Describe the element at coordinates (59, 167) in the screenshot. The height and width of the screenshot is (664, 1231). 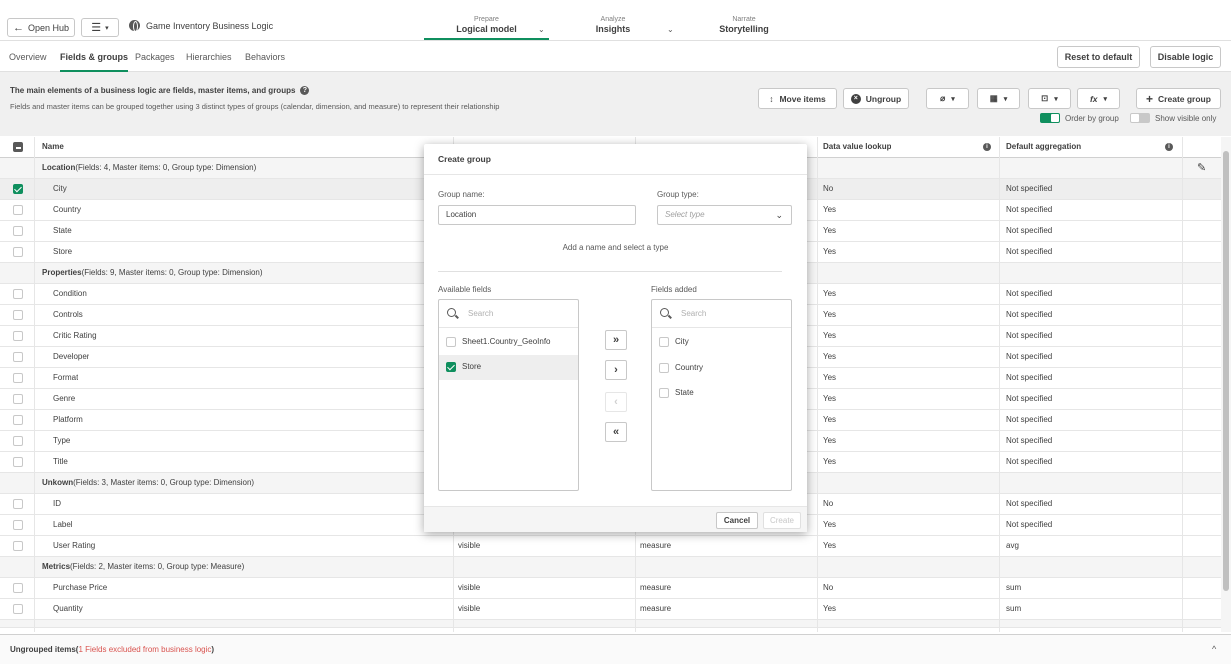
I see `group-title: Location` at that location.